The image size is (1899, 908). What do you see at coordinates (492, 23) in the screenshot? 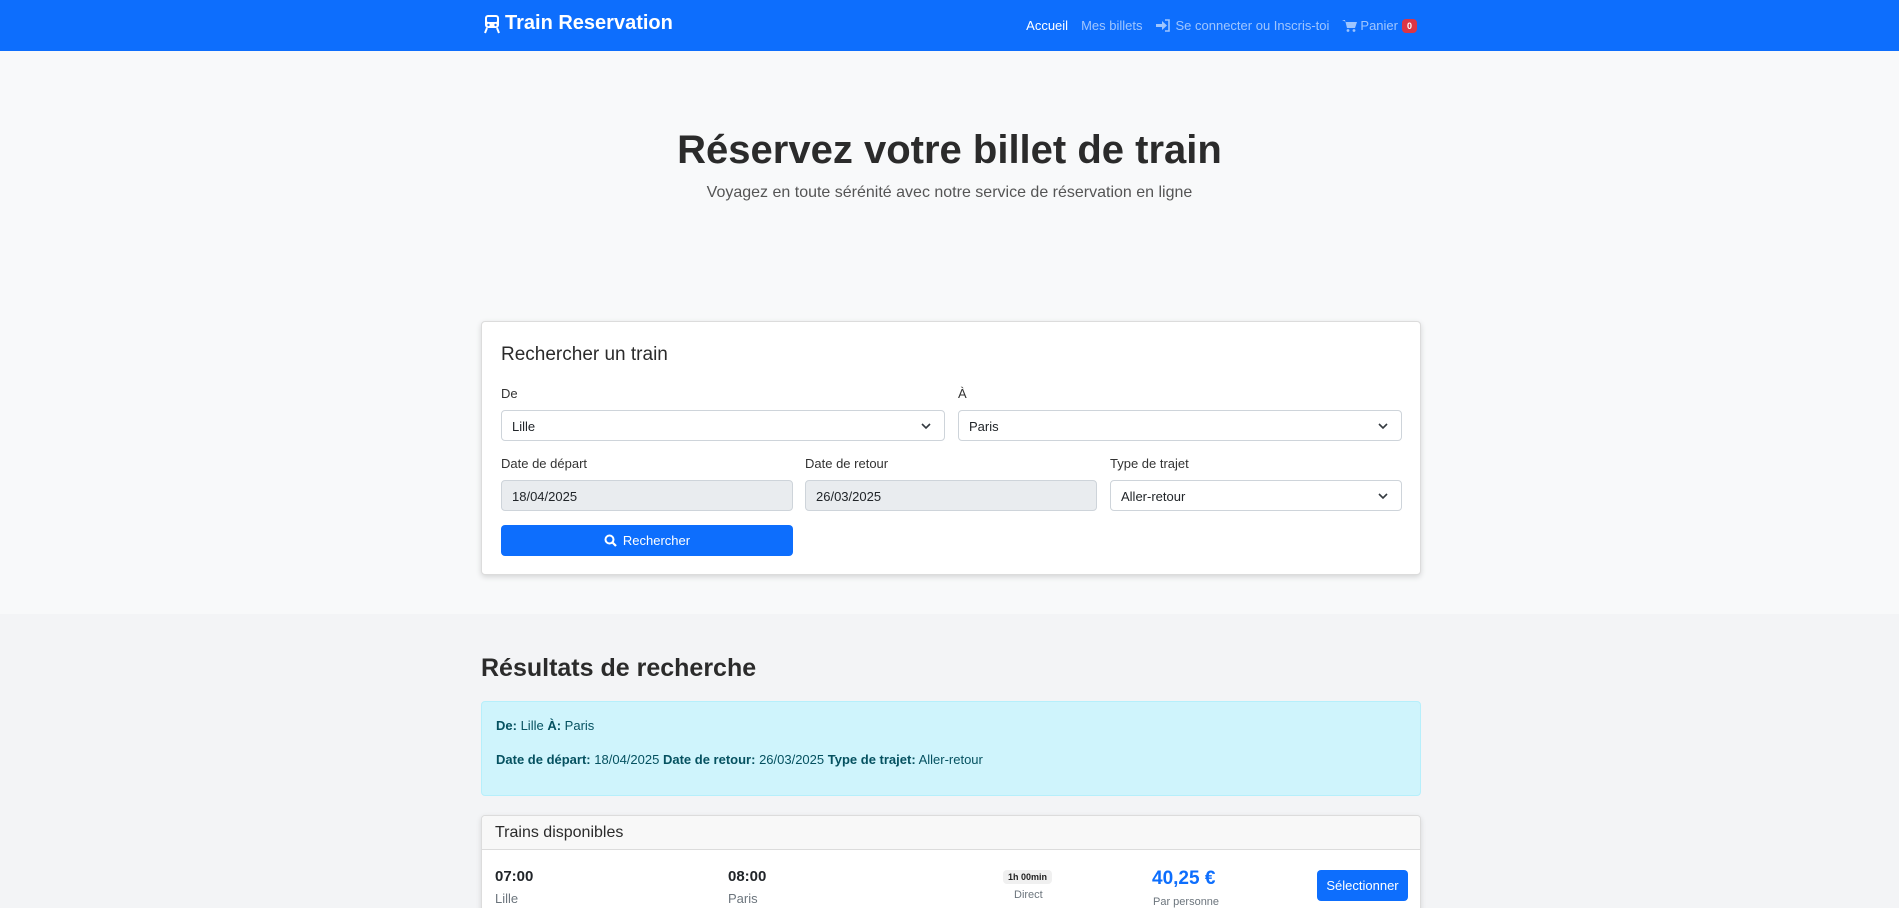
I see `train-icon` at bounding box center [492, 23].